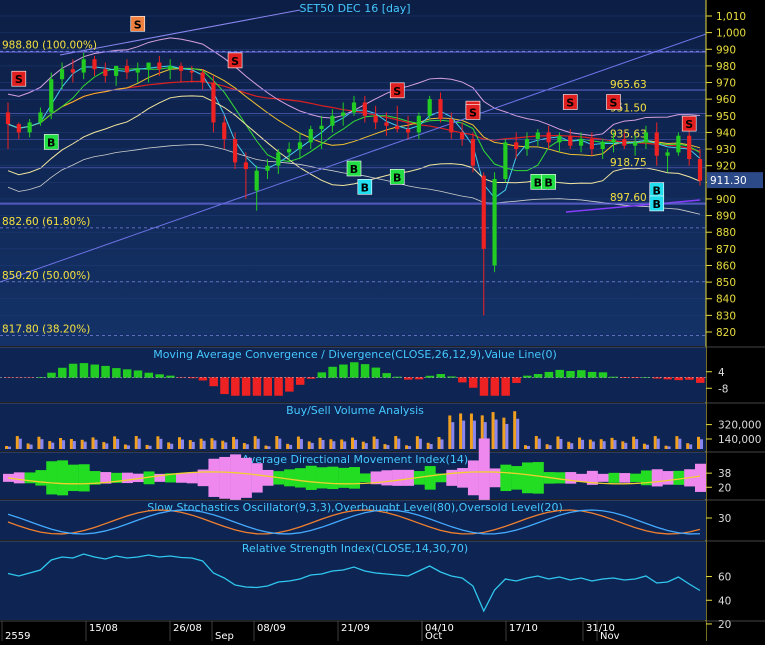 The width and height of the screenshot is (765, 645). Describe the element at coordinates (726, 67) in the screenshot. I see `price-tick-label: 980` at that location.